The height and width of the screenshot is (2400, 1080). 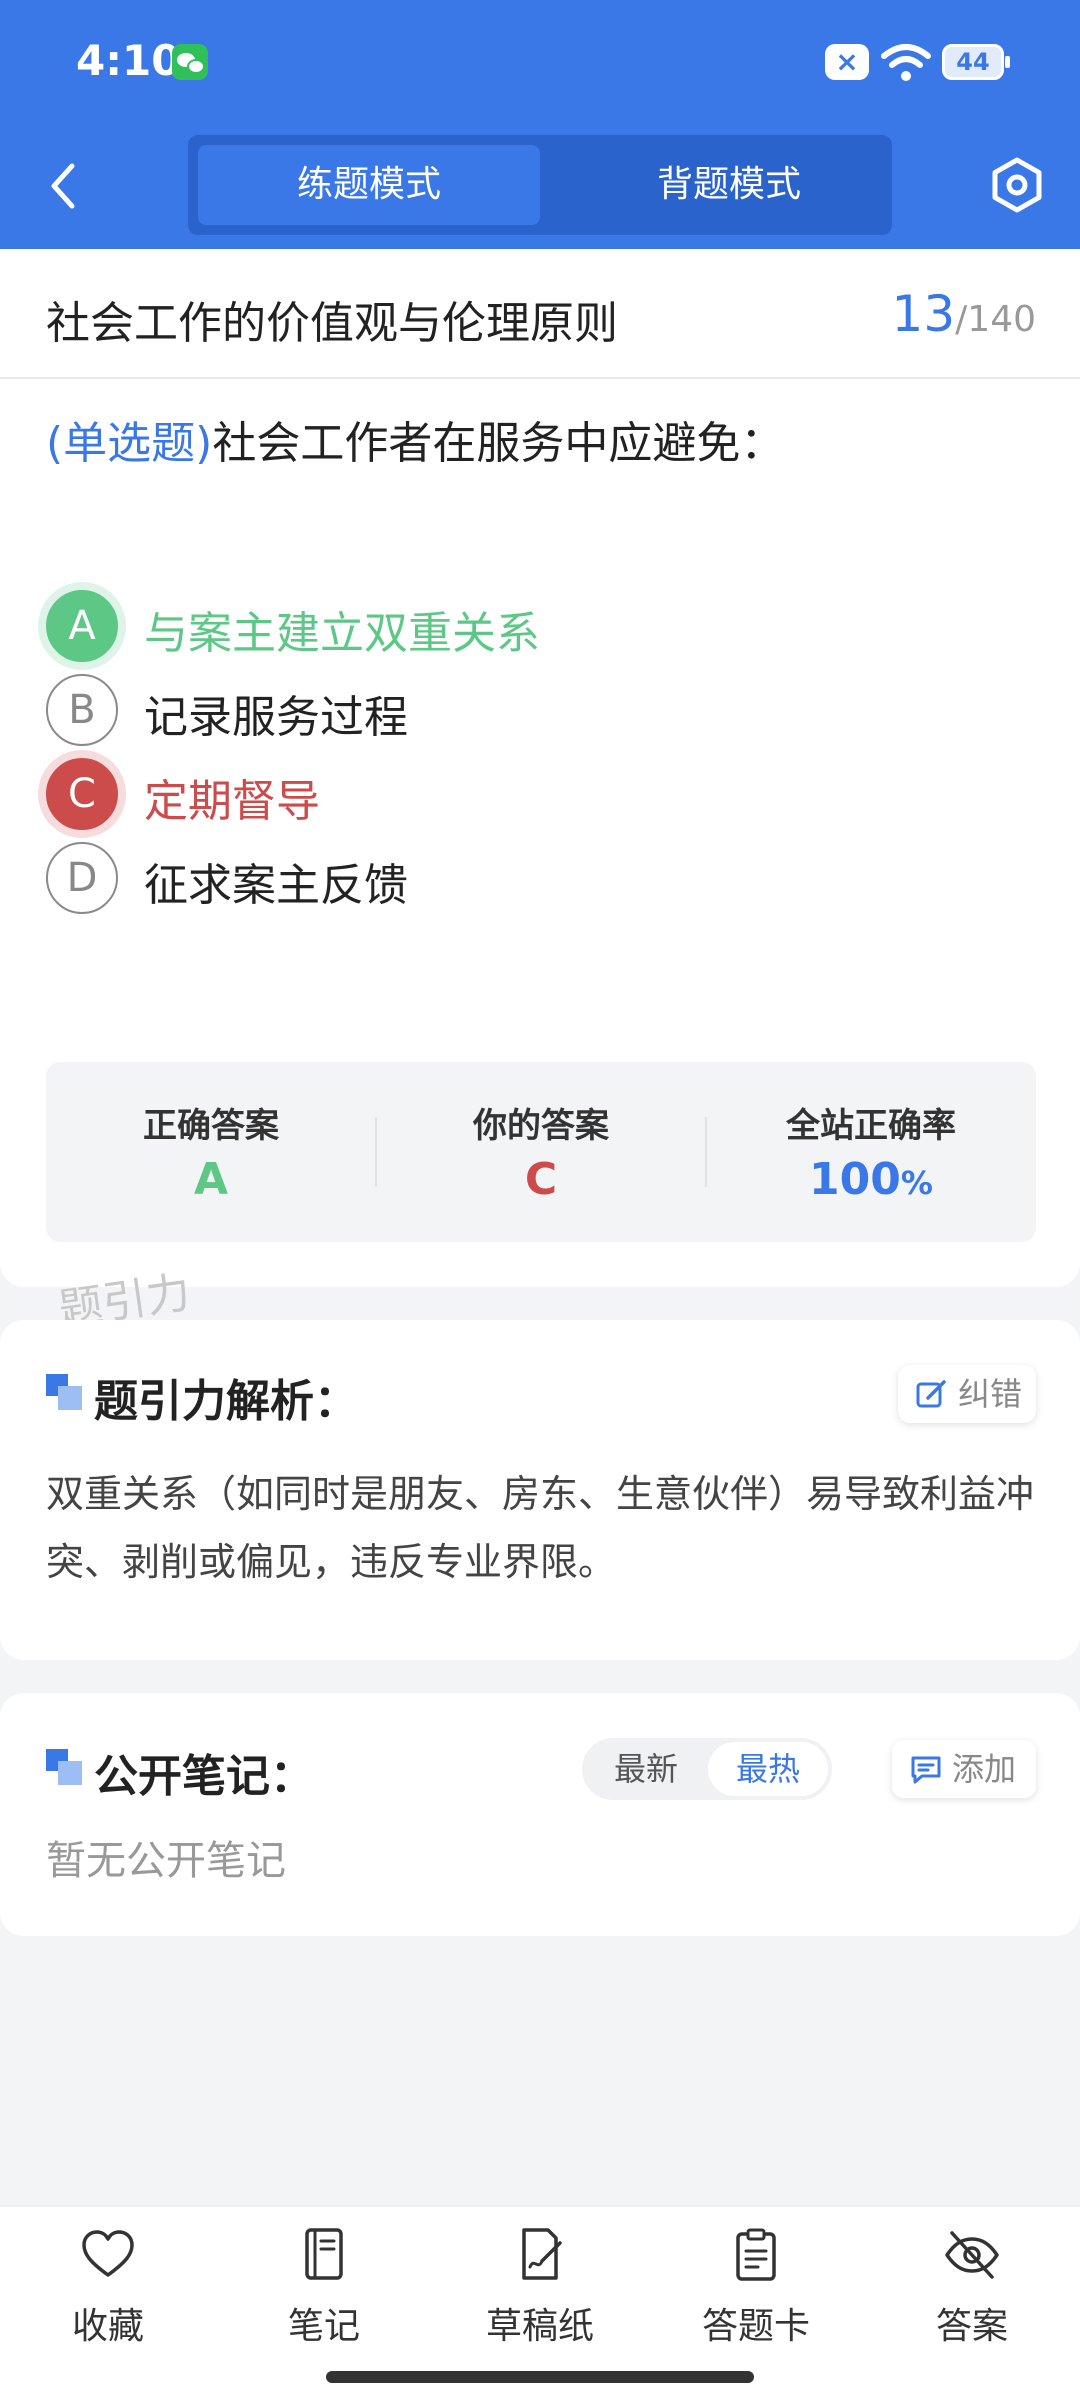 What do you see at coordinates (82, 794) in the screenshot?
I see `option-letter: C` at bounding box center [82, 794].